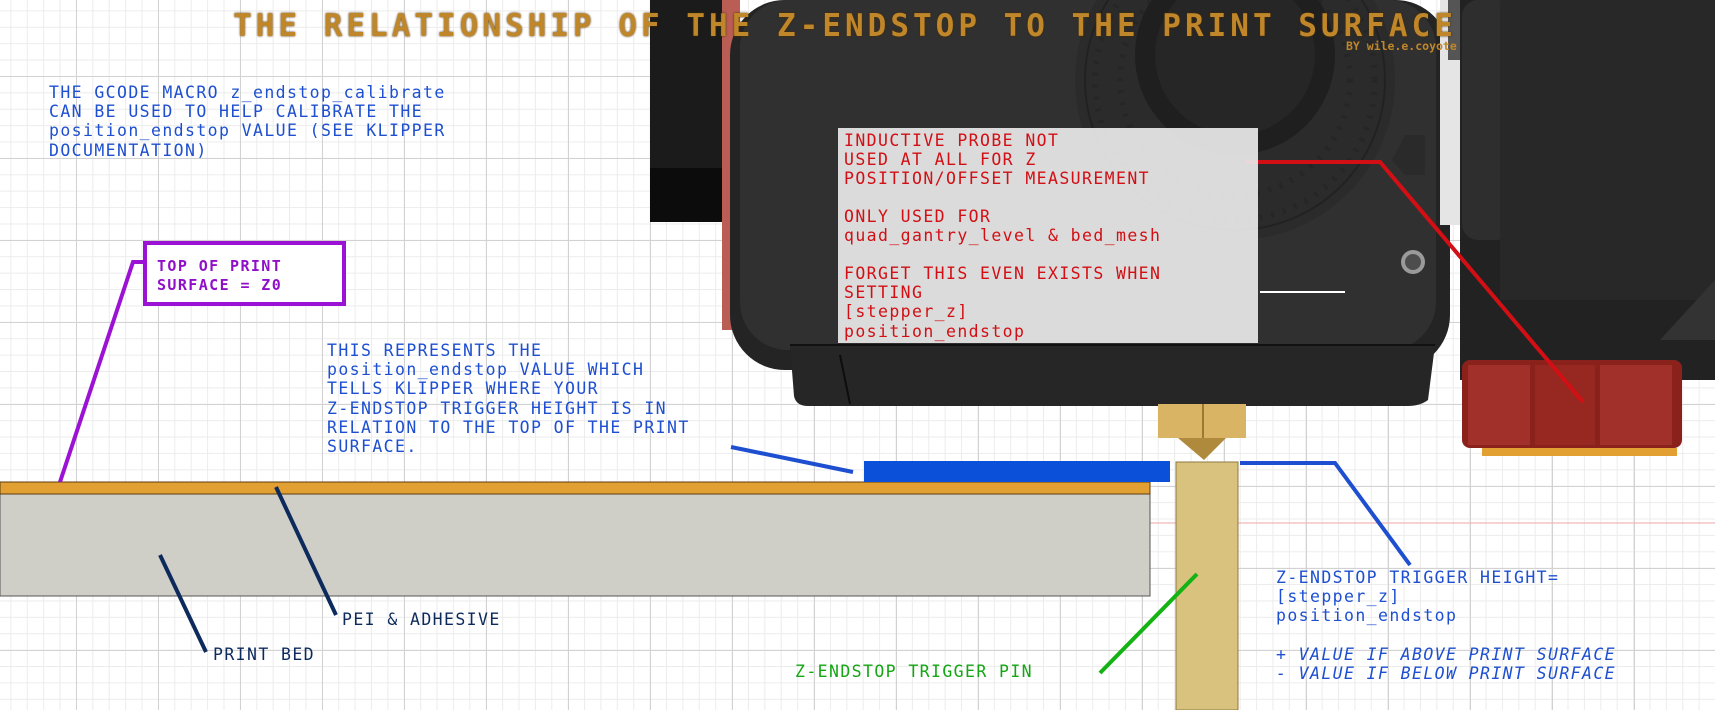  Describe the element at coordinates (338, 131) in the screenshot. I see `macro-note-text: VALUE (SEE KLIPPER` at that location.